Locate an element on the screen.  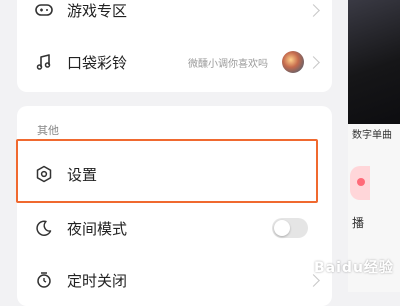
background-digital-single-label: 数字单曲 is located at coordinates (372, 135).